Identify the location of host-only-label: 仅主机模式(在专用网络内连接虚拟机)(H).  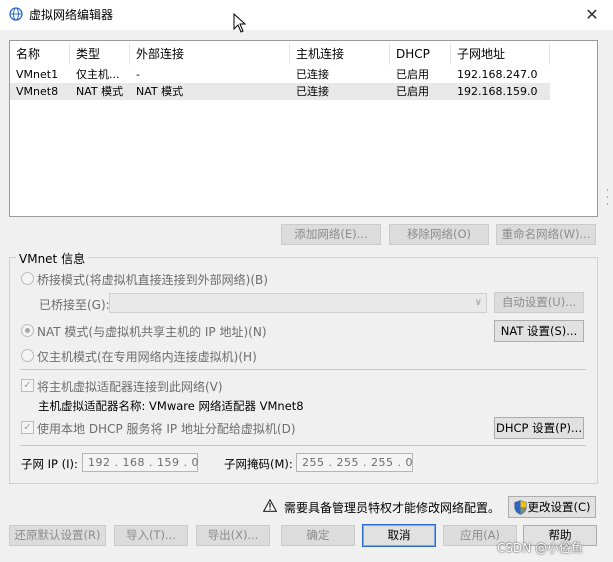
(147, 357).